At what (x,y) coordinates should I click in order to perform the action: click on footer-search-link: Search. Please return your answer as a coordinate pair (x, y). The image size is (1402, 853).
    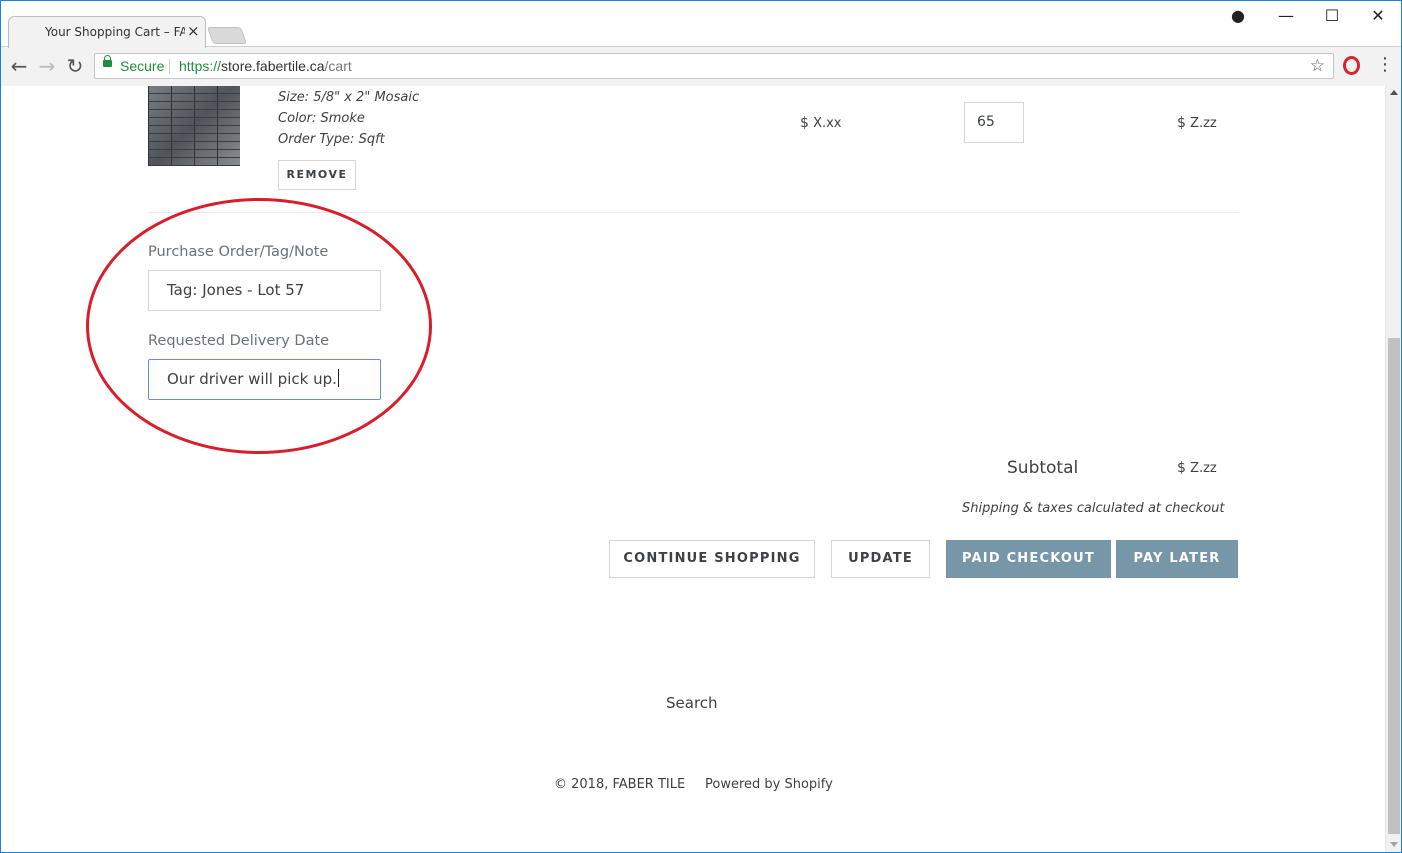
    Looking at the image, I should click on (692, 703).